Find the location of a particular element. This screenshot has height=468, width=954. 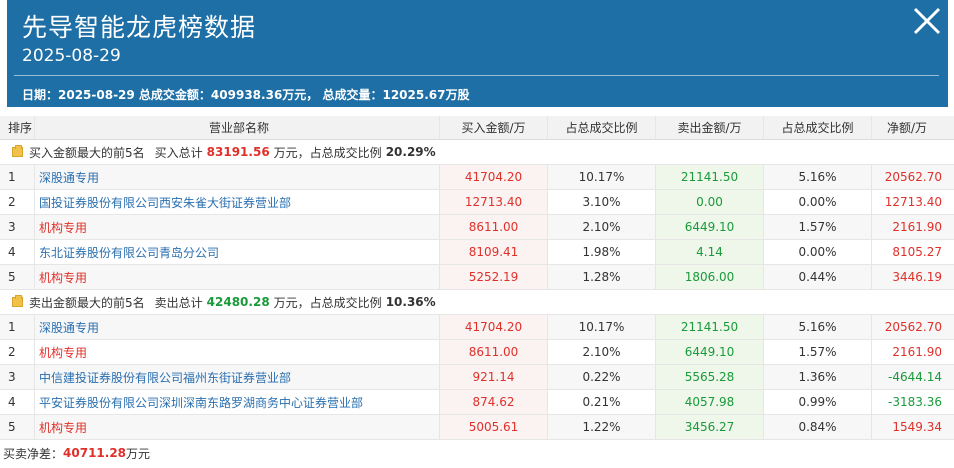

net-amount-cell: -4644.14 is located at coordinates (915, 377).